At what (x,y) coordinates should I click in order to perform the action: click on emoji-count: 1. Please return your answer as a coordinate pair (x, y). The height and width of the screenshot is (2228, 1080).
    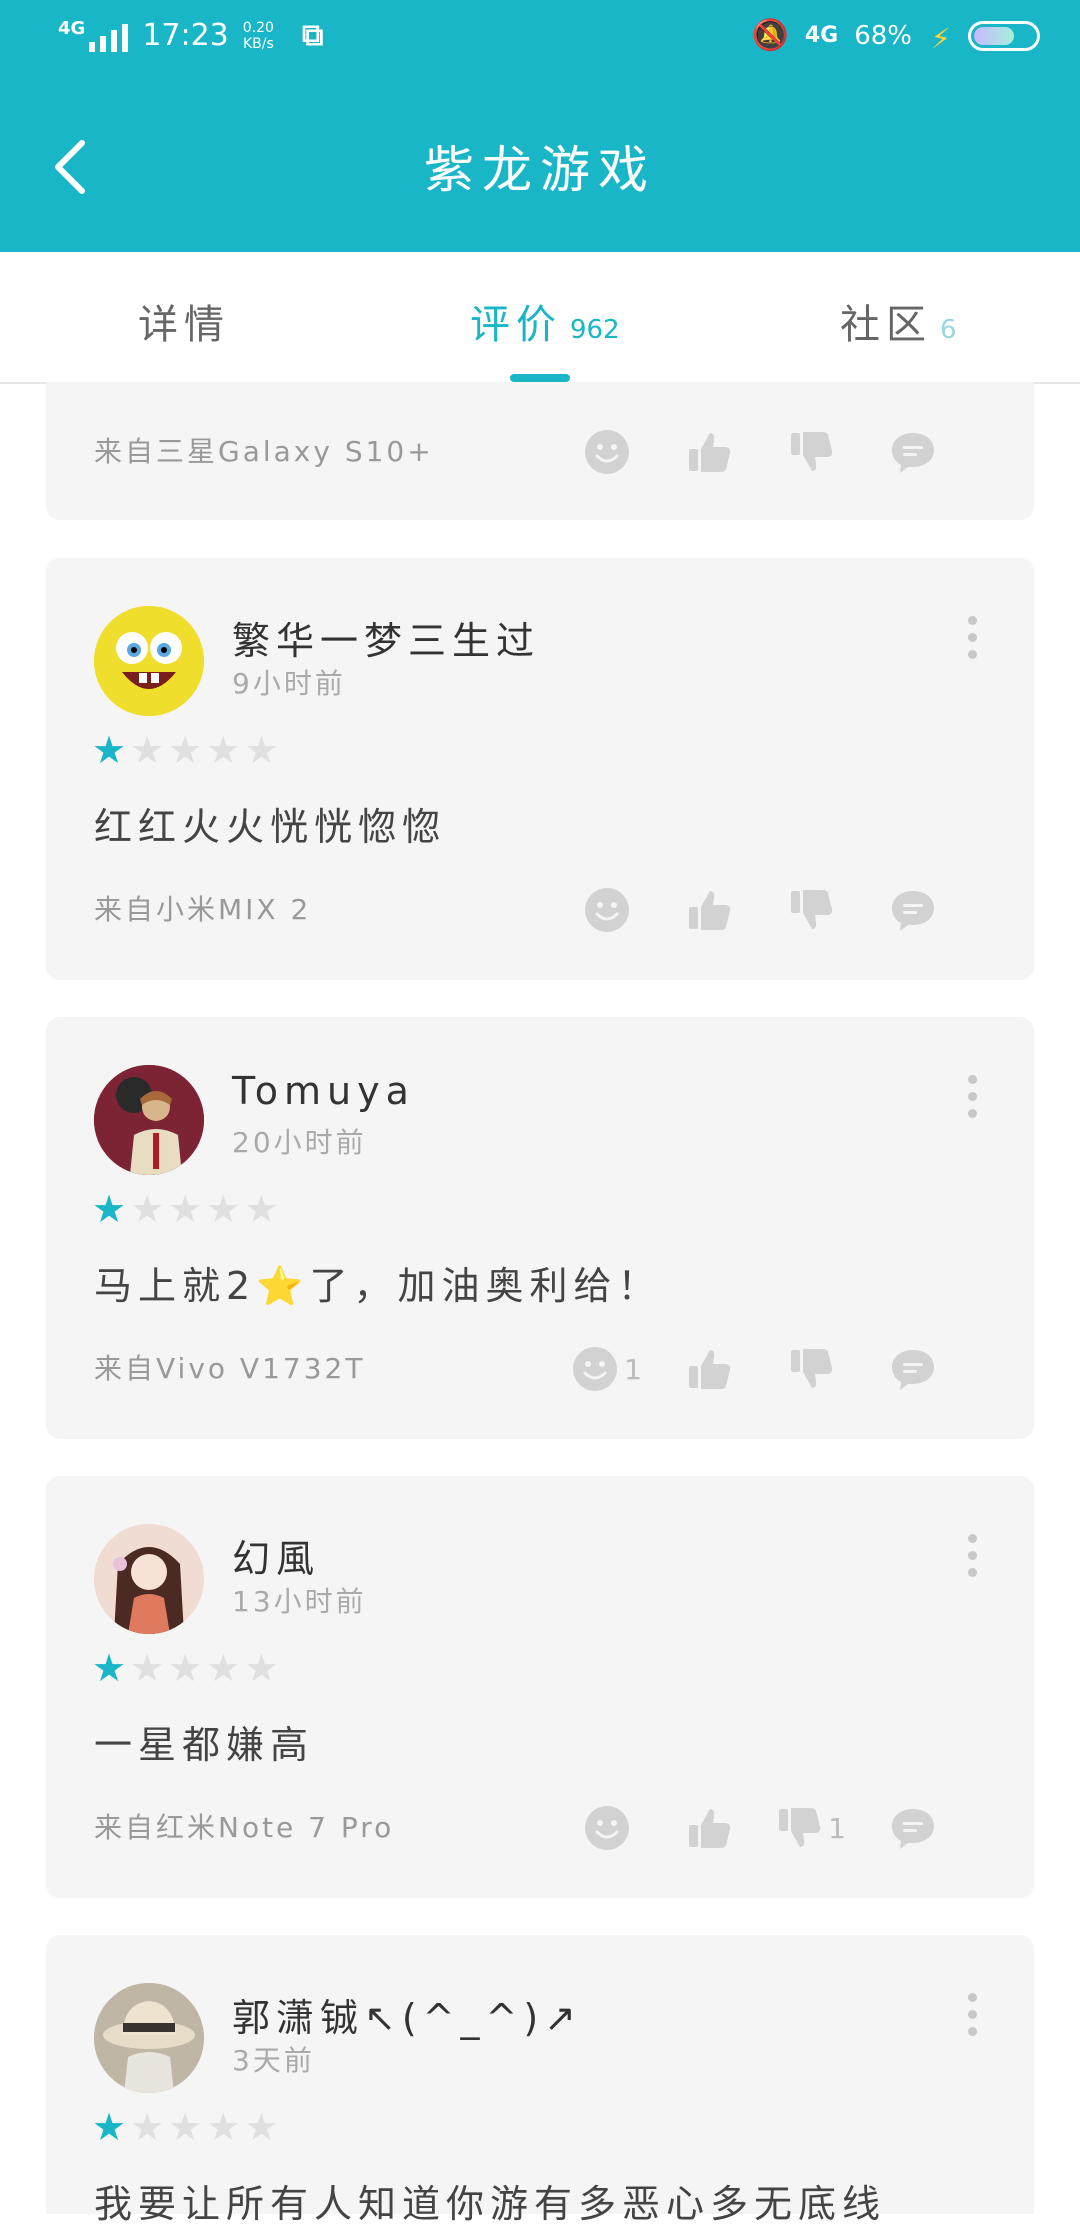
    Looking at the image, I should click on (633, 1369).